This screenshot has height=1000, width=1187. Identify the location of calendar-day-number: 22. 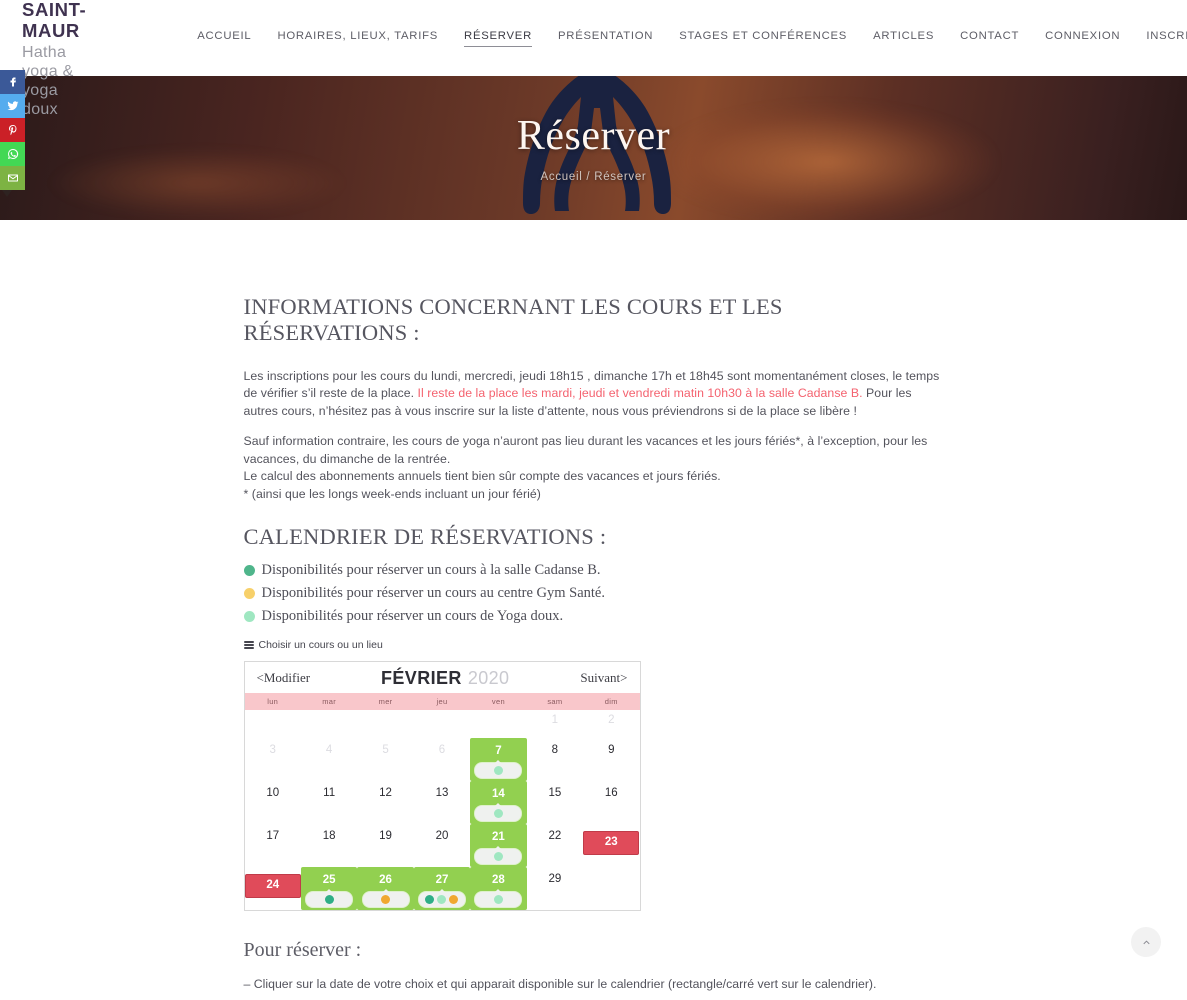
(555, 836).